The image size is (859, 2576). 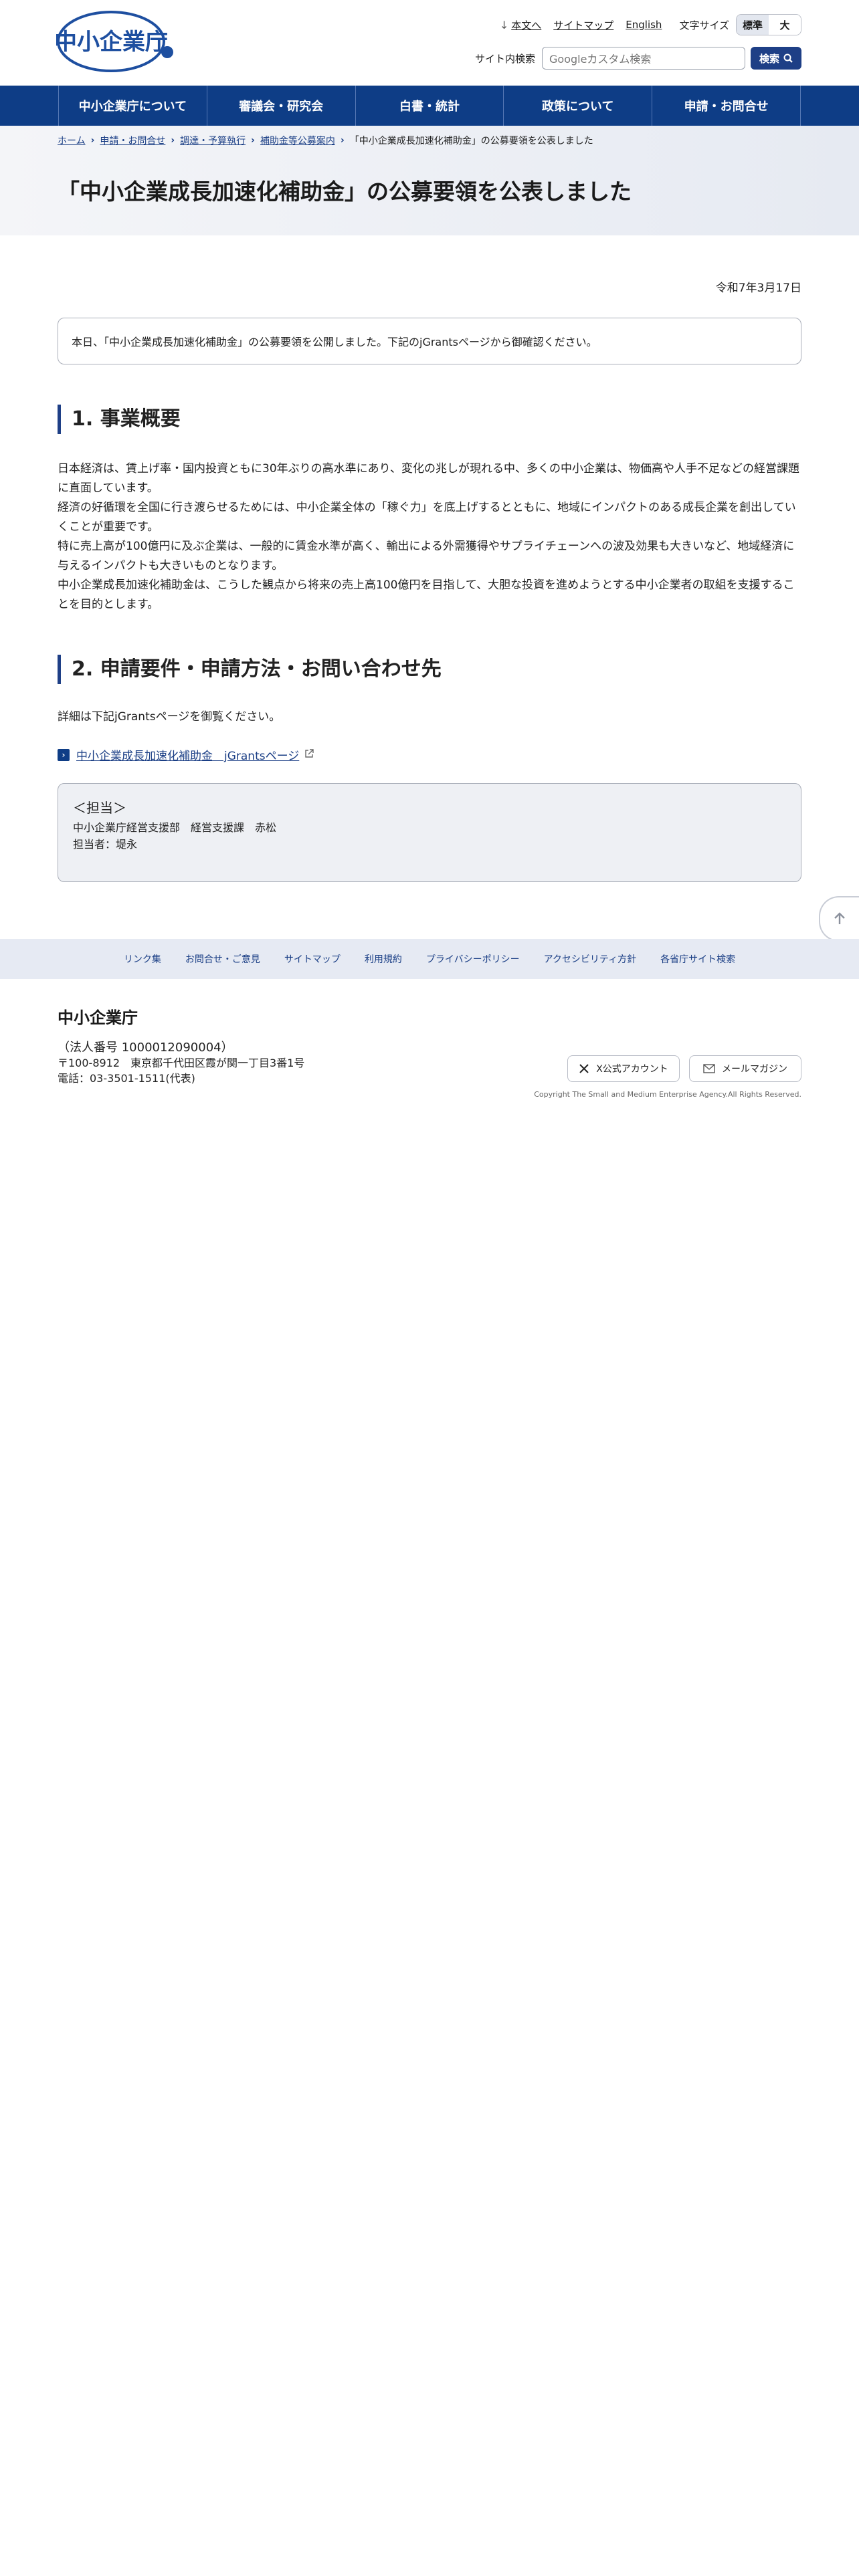 I want to click on jgrants-link: 中小企業成長加速化補助金 jGrantsページ, so click(x=188, y=755).